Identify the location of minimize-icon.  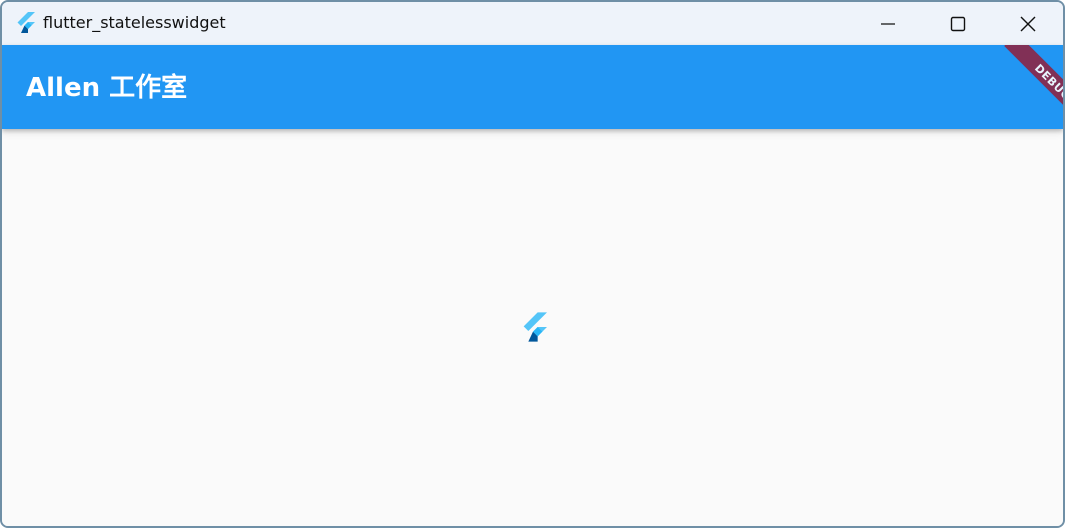
(888, 23).